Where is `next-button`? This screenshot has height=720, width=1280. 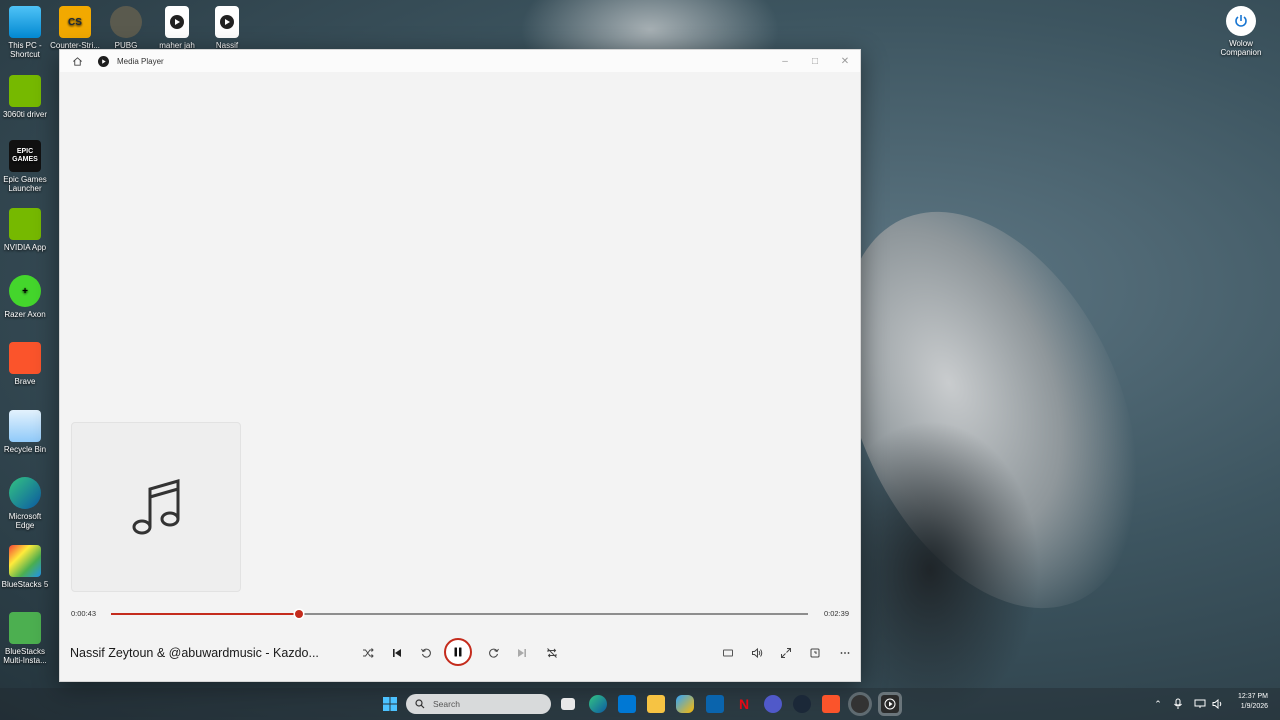
next-button is located at coordinates (522, 653).